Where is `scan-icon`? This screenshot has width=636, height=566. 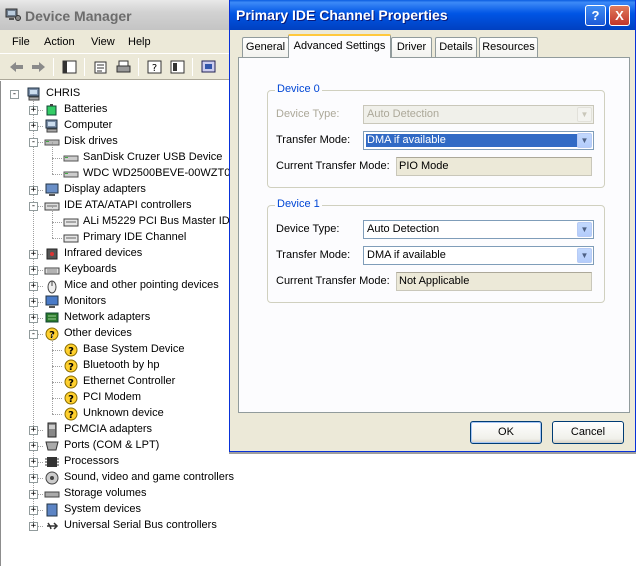 scan-icon is located at coordinates (208, 67).